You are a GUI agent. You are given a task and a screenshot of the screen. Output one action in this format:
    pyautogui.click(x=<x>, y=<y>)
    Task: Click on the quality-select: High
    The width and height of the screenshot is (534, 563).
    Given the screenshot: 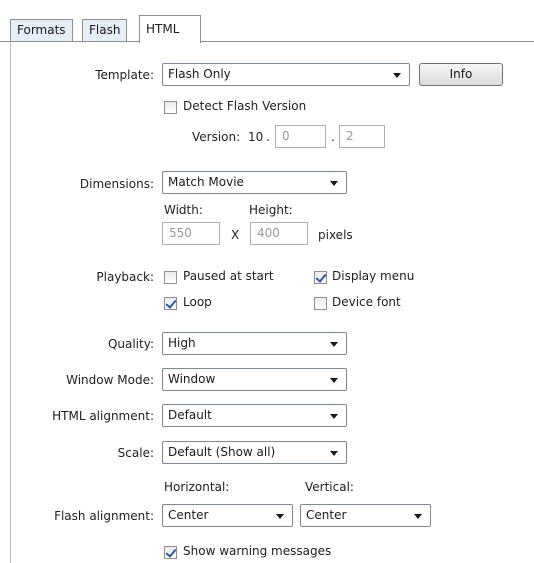 What is the action you would take?
    pyautogui.click(x=254, y=343)
    